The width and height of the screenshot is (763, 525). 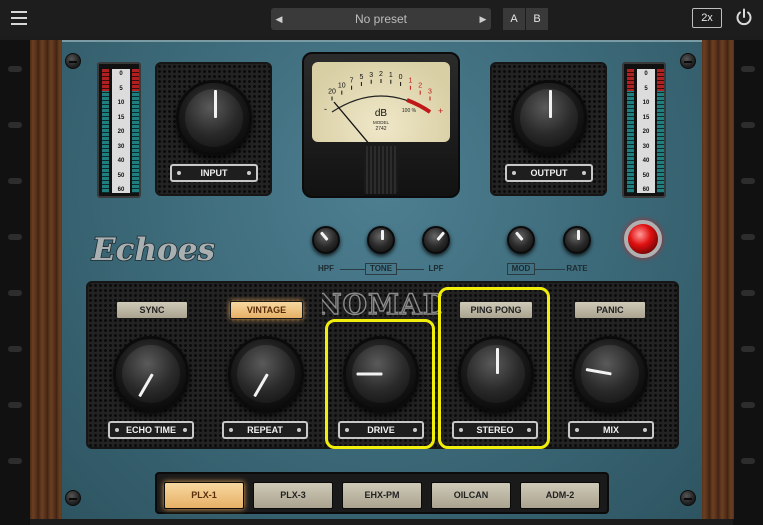 I want to click on lpf-knob, so click(x=436, y=240).